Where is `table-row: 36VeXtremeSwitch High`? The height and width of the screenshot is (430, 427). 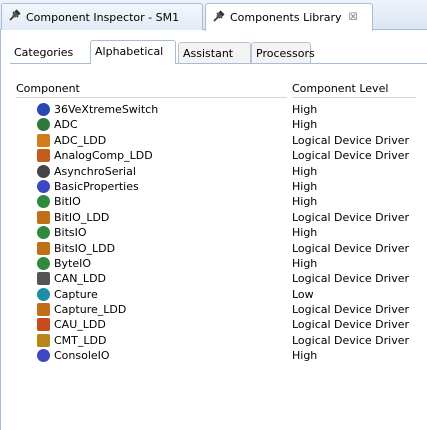 table-row: 36VeXtremeSwitch High is located at coordinates (216, 109).